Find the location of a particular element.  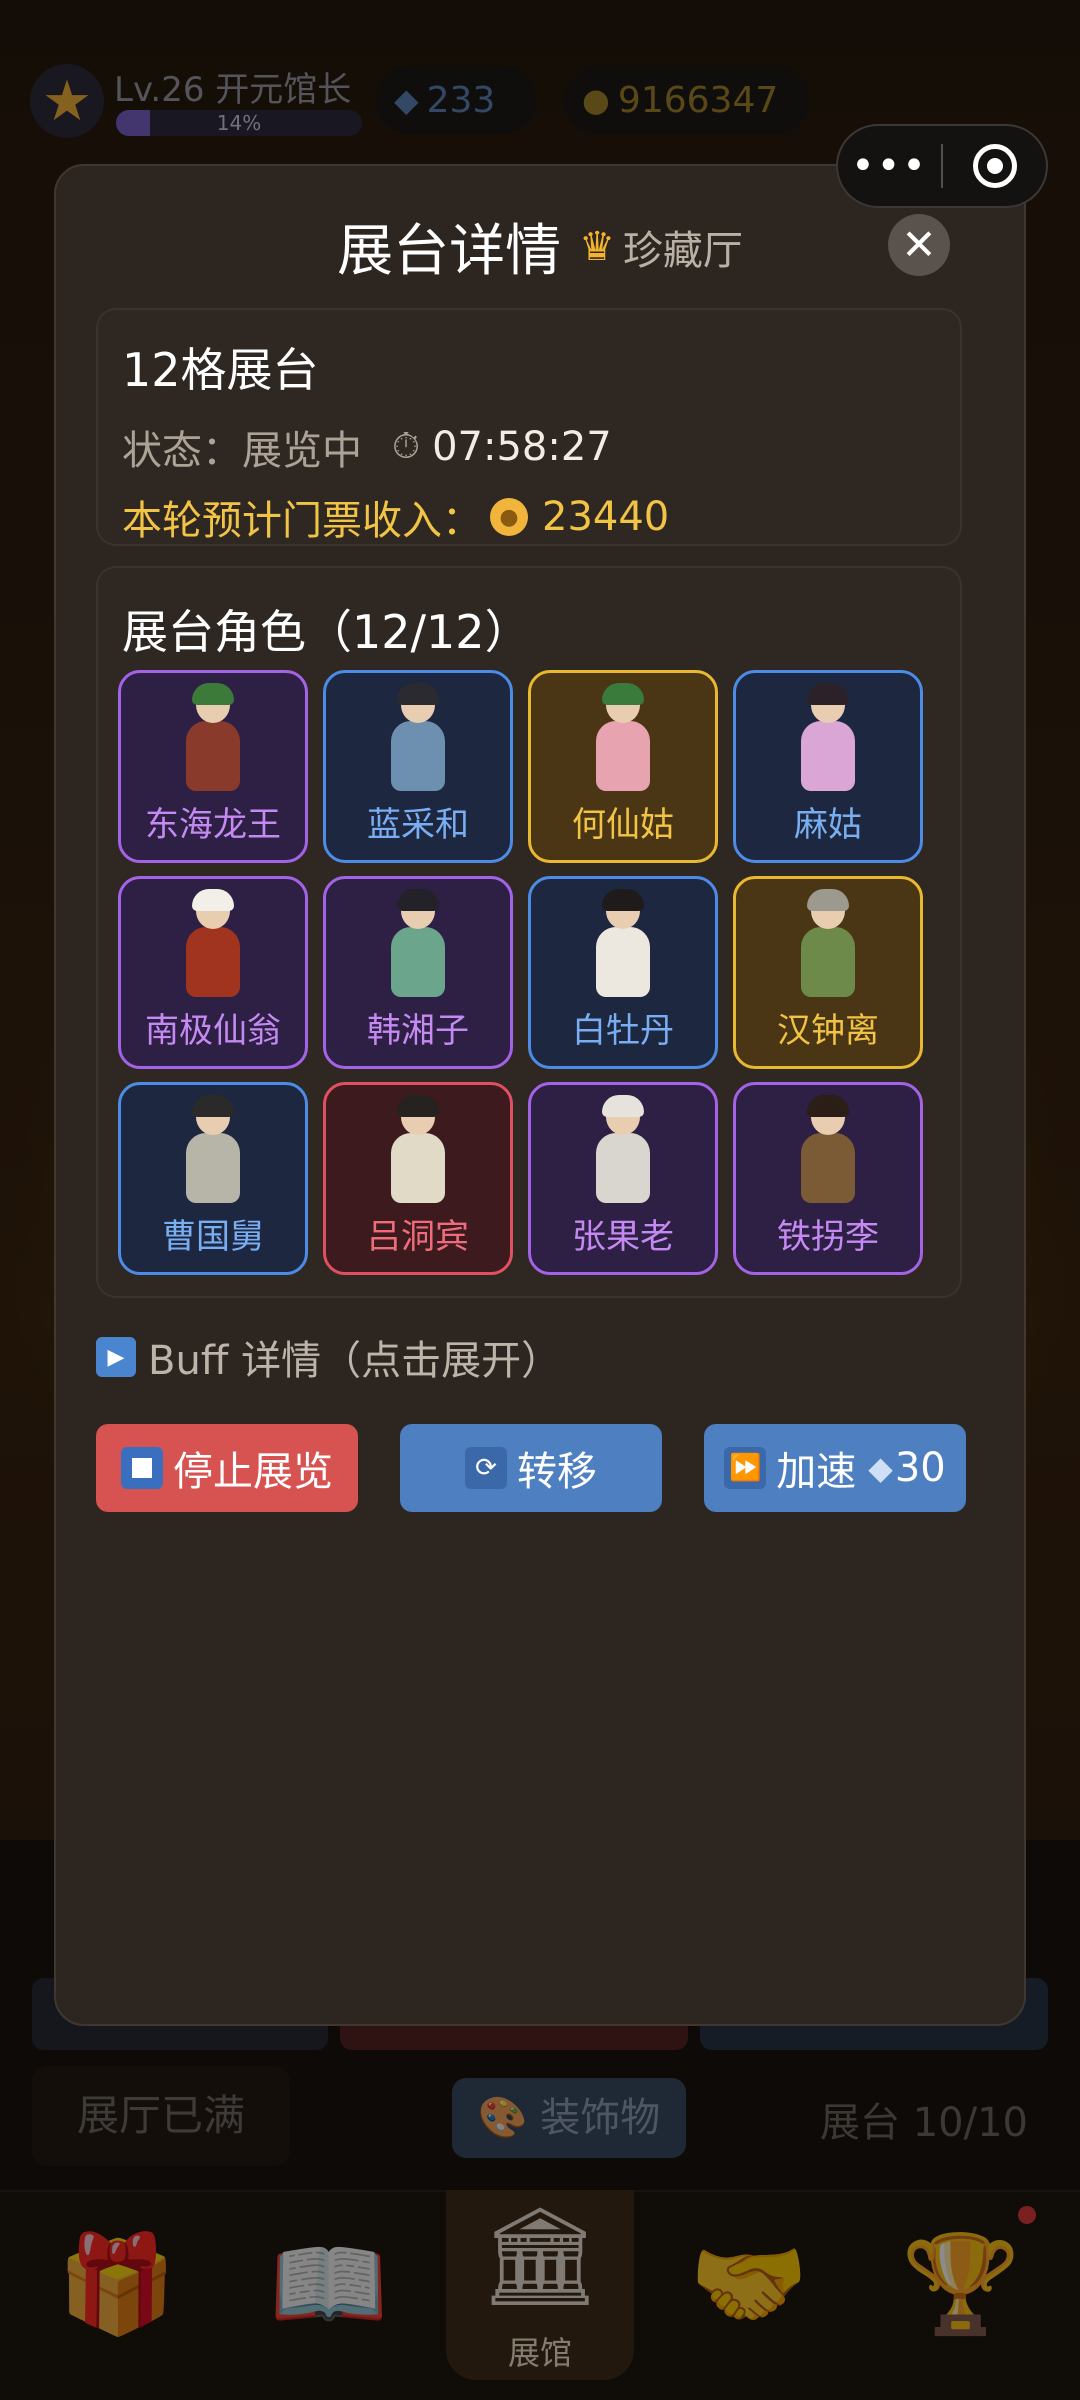

role-name: 何仙姑 is located at coordinates (623, 825).